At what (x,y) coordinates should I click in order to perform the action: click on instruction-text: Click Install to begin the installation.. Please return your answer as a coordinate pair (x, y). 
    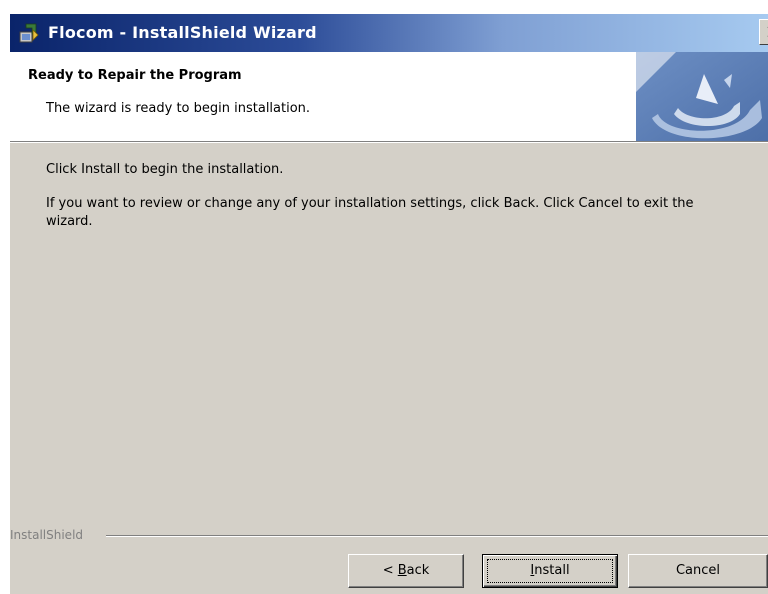
    Looking at the image, I should click on (165, 169).